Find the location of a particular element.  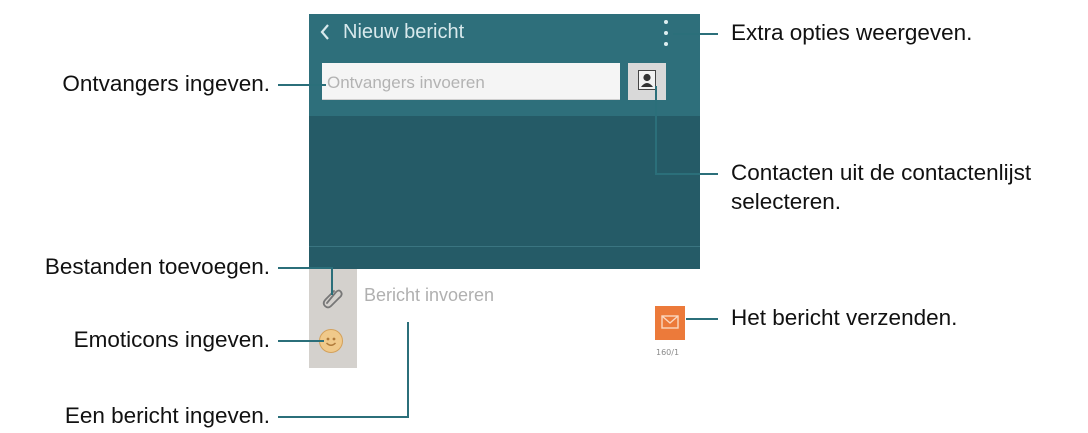

composer-tool-strip is located at coordinates (333, 318).